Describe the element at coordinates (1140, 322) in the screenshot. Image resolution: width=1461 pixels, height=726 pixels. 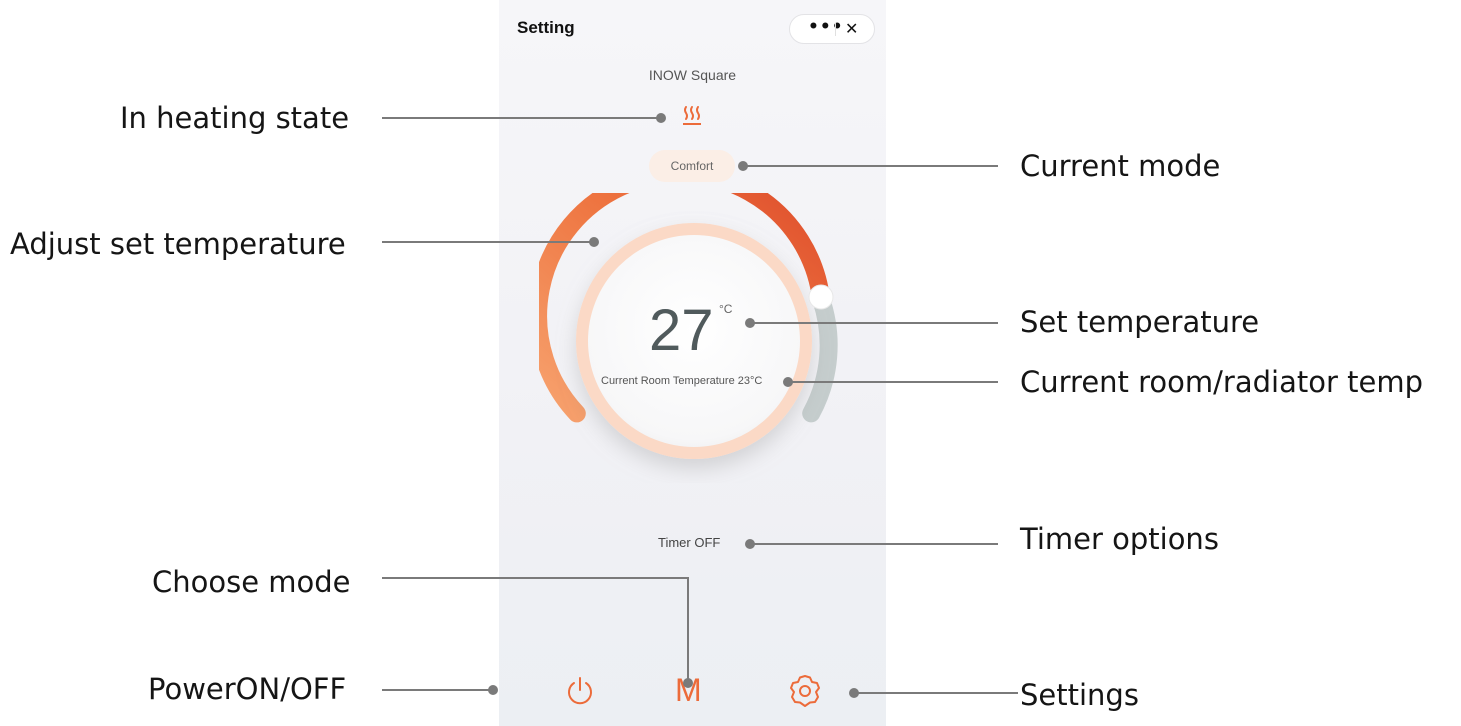
I see `label-set-temperature: Set temperature` at that location.